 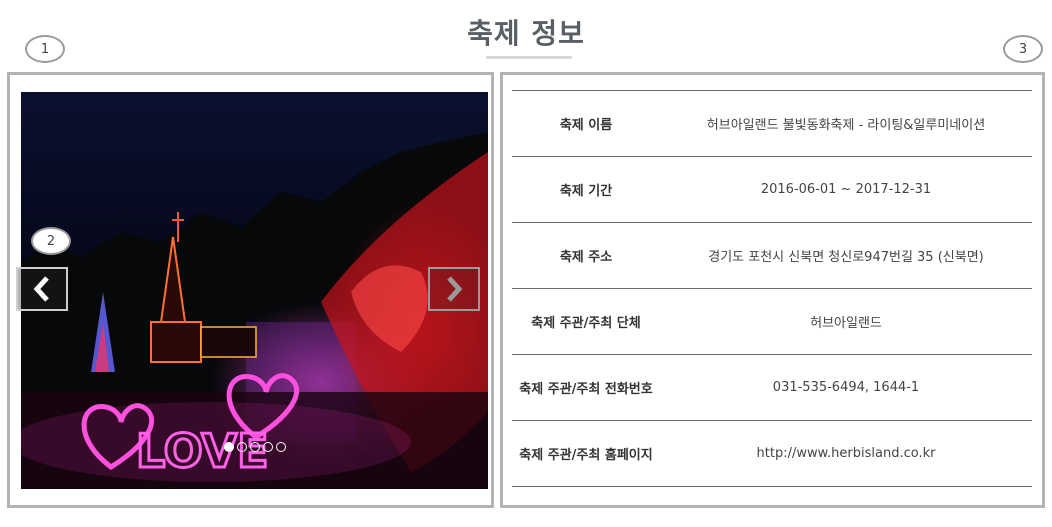 What do you see at coordinates (586, 257) in the screenshot?
I see `row-label-address: 축제 주소` at bounding box center [586, 257].